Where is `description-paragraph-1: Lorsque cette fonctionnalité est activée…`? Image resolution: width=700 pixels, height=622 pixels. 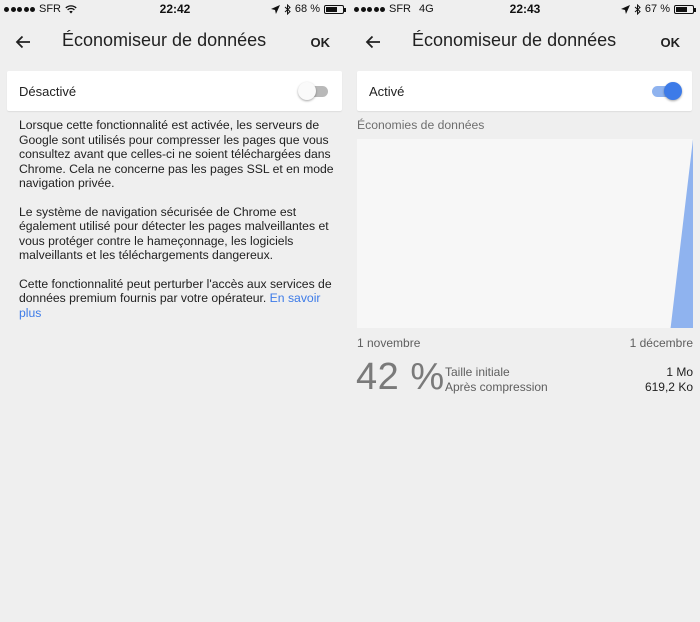
description-paragraph-1: Lorsque cette fonctionnalité est activée… is located at coordinates (176, 154).